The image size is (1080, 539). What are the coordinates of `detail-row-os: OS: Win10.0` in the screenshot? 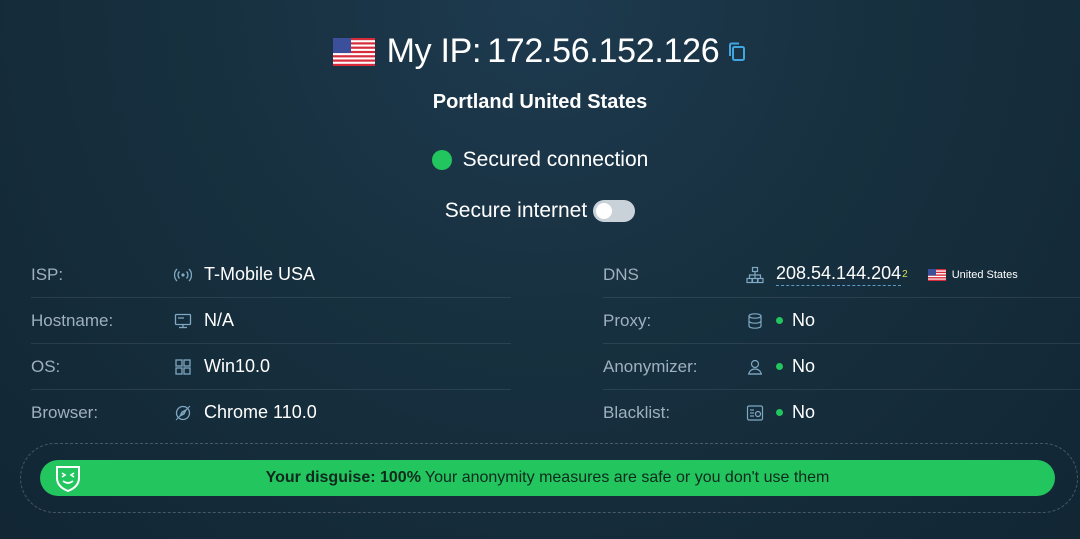 It's located at (271, 367).